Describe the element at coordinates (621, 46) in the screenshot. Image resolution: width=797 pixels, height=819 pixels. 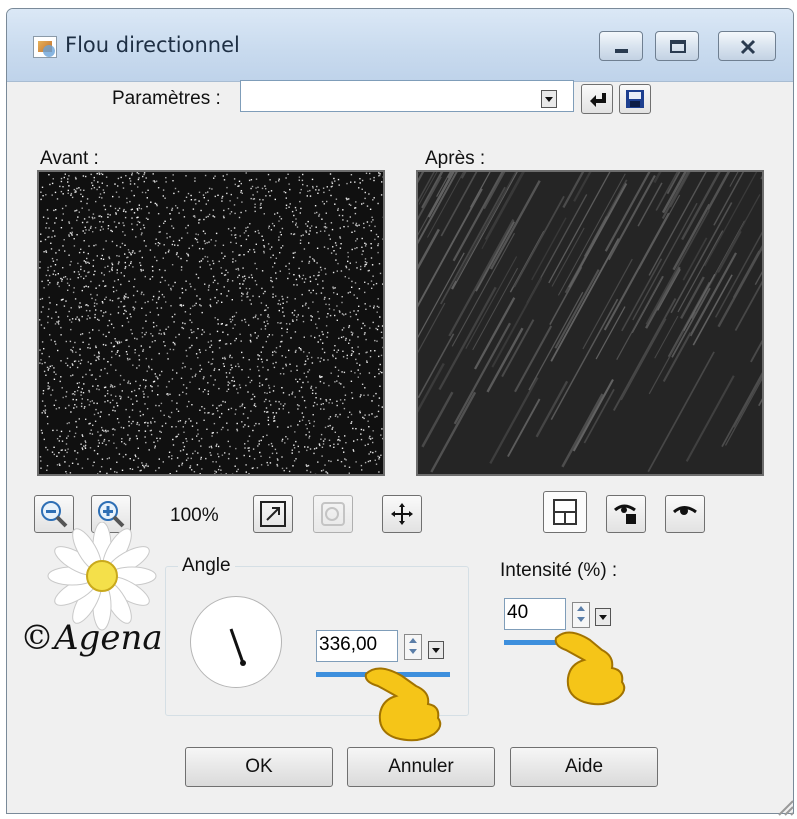
I see `minimize-button` at that location.